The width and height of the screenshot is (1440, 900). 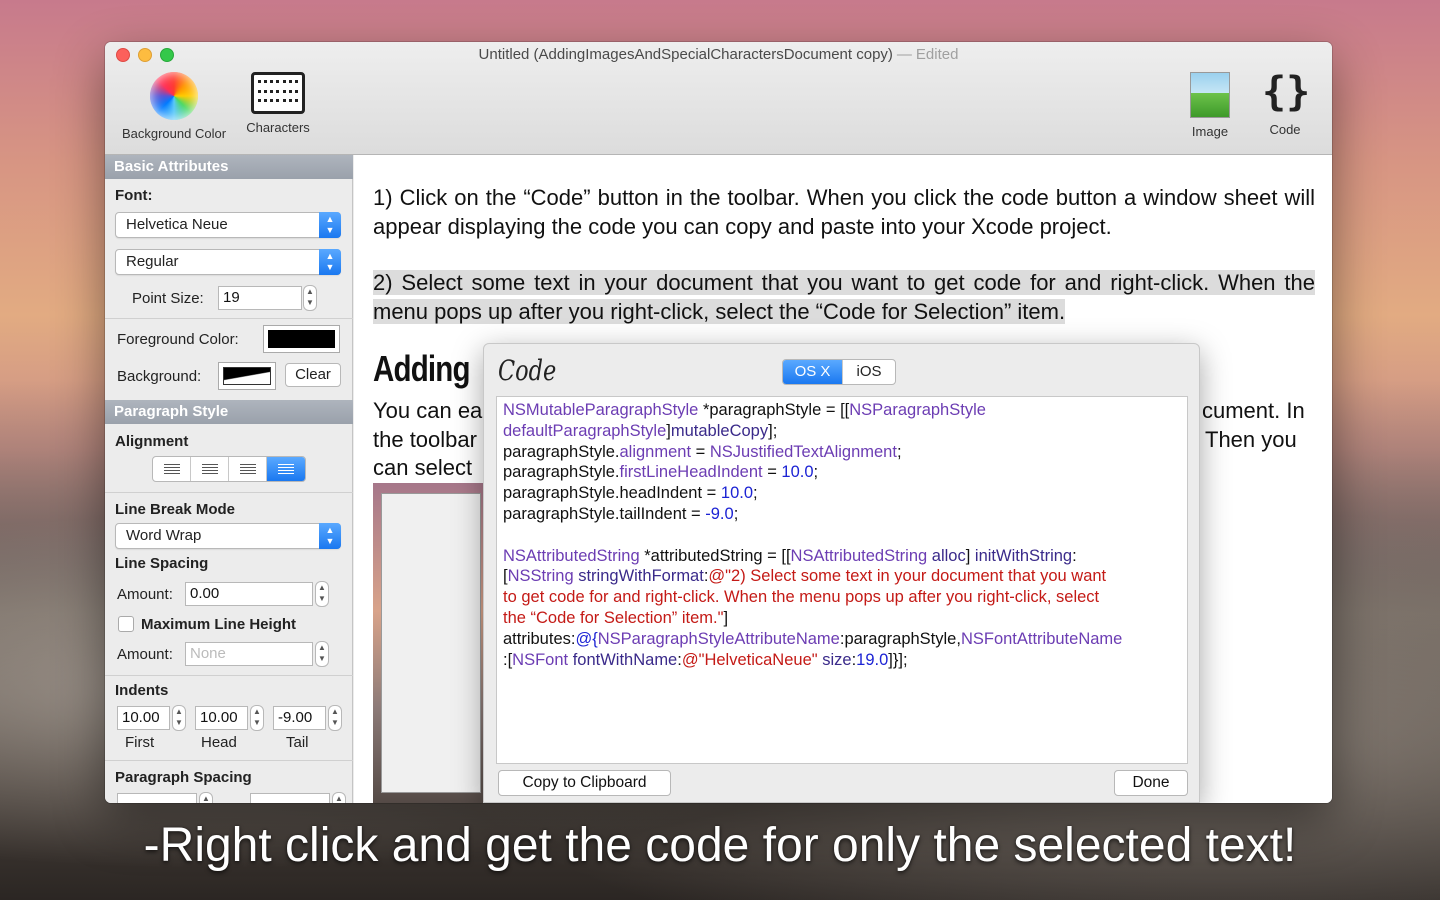 What do you see at coordinates (339, 797) in the screenshot?
I see `paragraph-spacing-after-stepper: ▲▼` at bounding box center [339, 797].